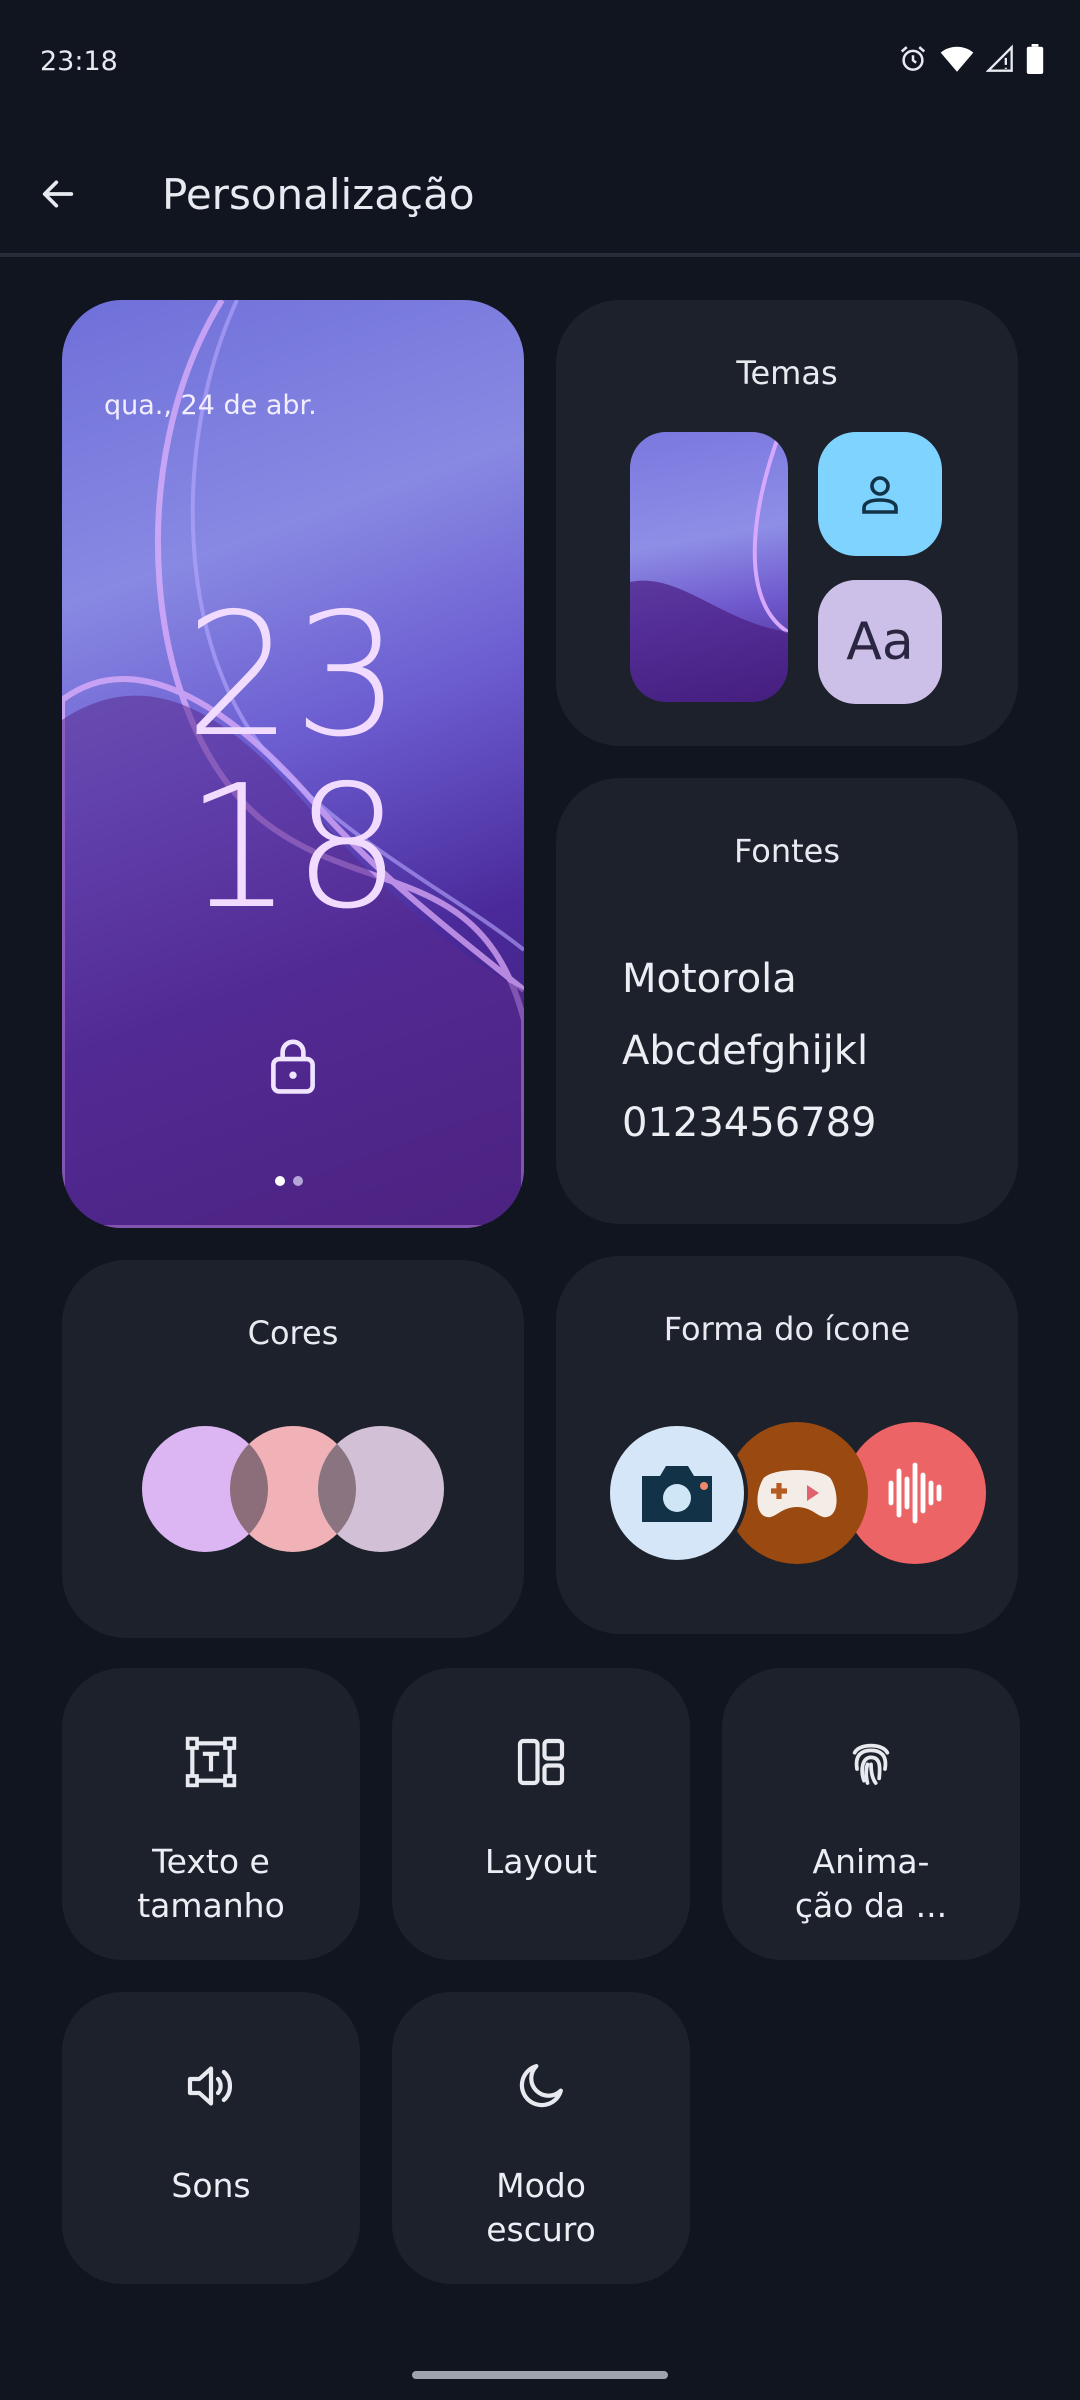 The height and width of the screenshot is (2400, 1080). What do you see at coordinates (210, 405) in the screenshot?
I see `lockscreen-date: qua., 24 de abr.` at bounding box center [210, 405].